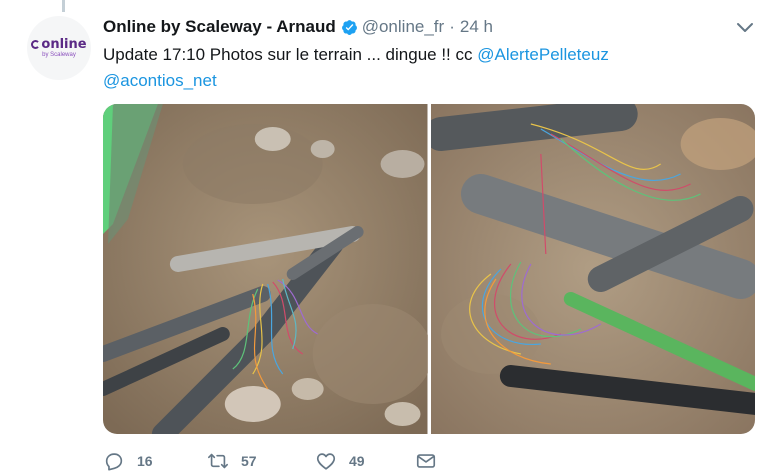  I want to click on tweet-timestamp: 24 h, so click(476, 27).